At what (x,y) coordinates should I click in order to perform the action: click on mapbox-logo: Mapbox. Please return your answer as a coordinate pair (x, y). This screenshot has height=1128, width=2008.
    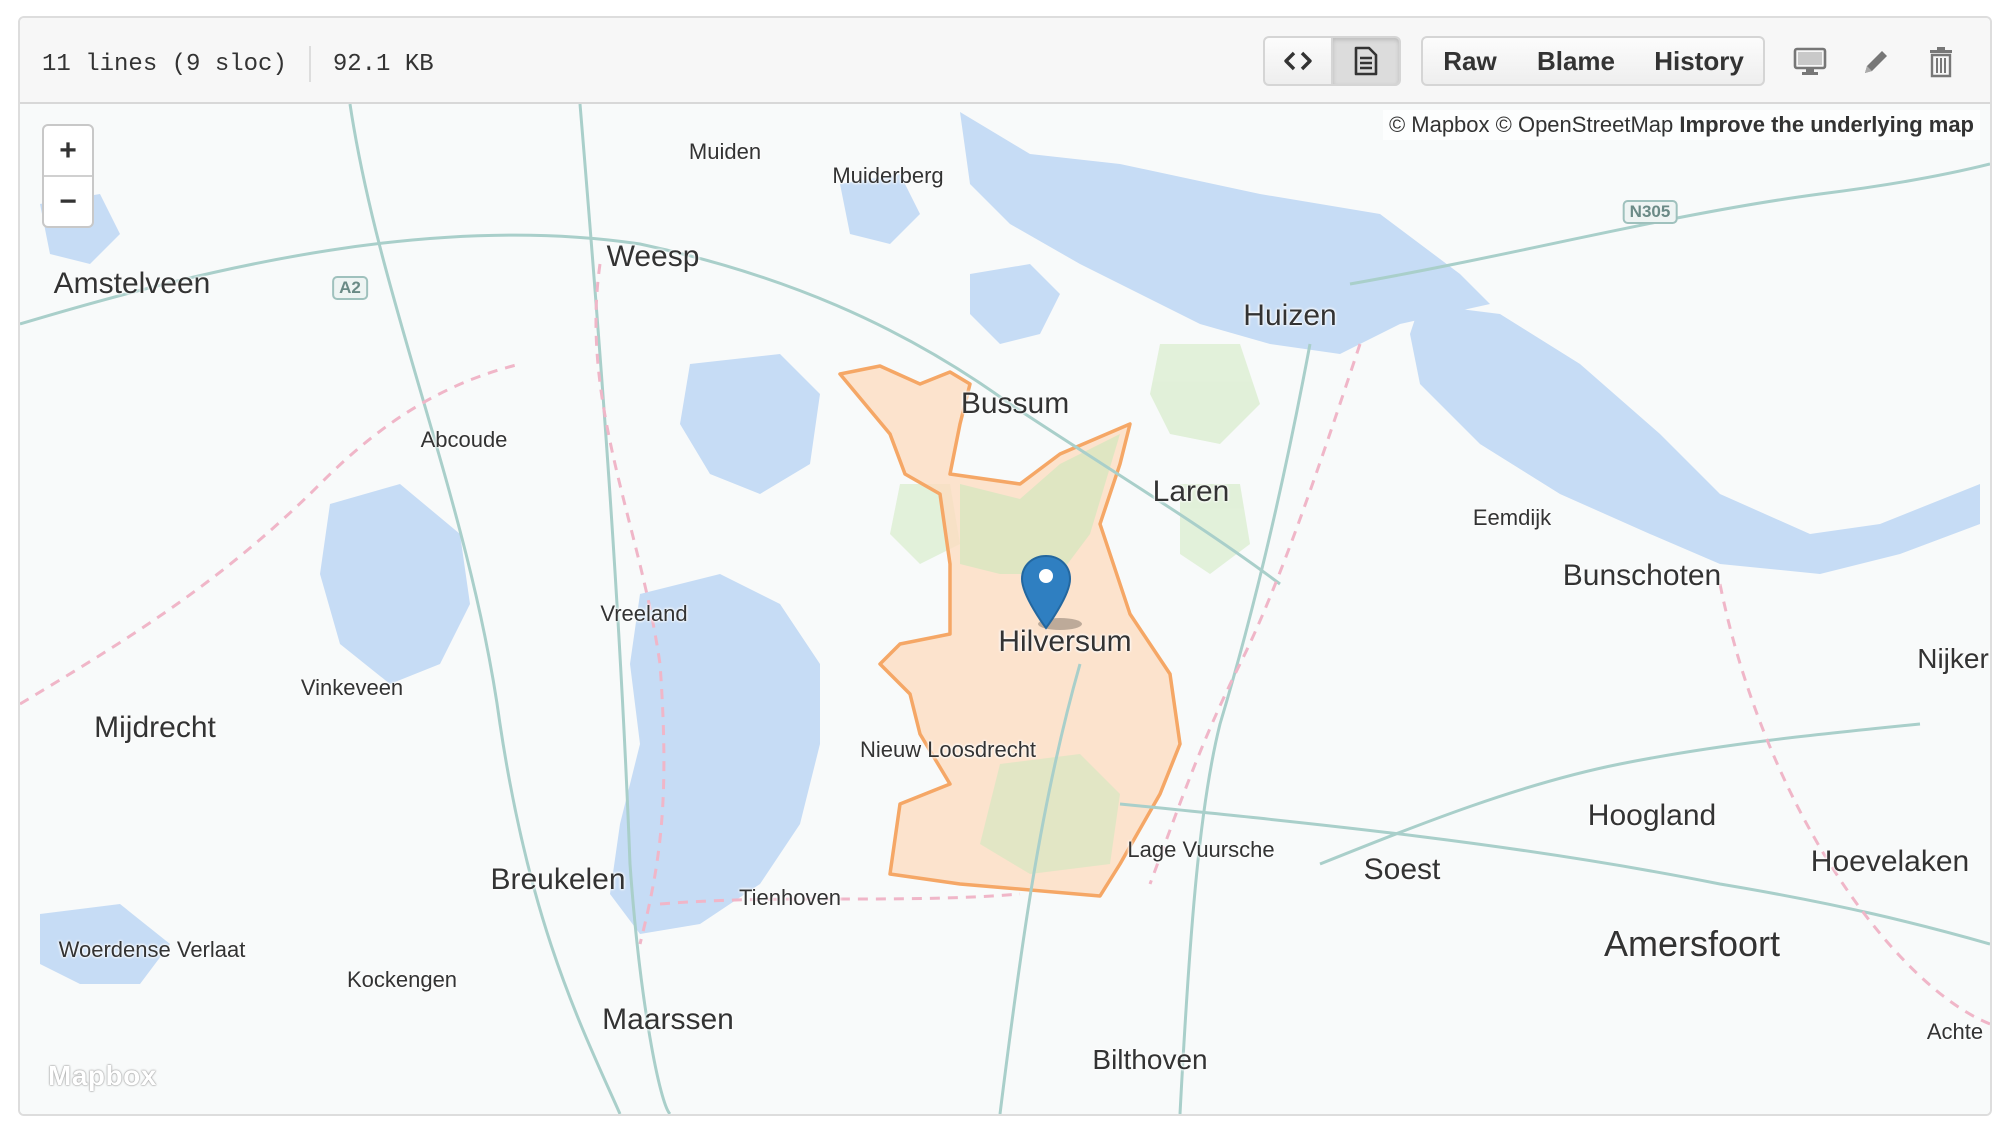
    Looking at the image, I should click on (102, 1076).